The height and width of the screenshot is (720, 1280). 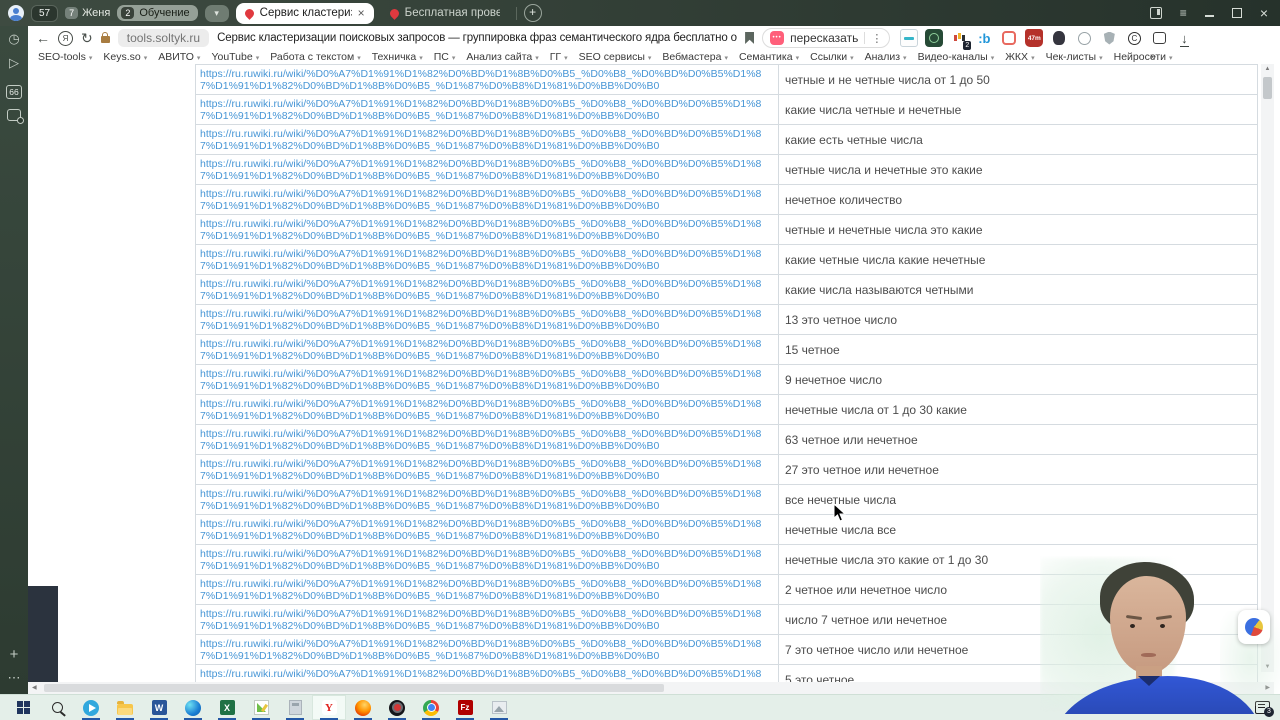 What do you see at coordinates (1074, 57) in the screenshot?
I see `bookmark-folder: Чек-листы` at bounding box center [1074, 57].